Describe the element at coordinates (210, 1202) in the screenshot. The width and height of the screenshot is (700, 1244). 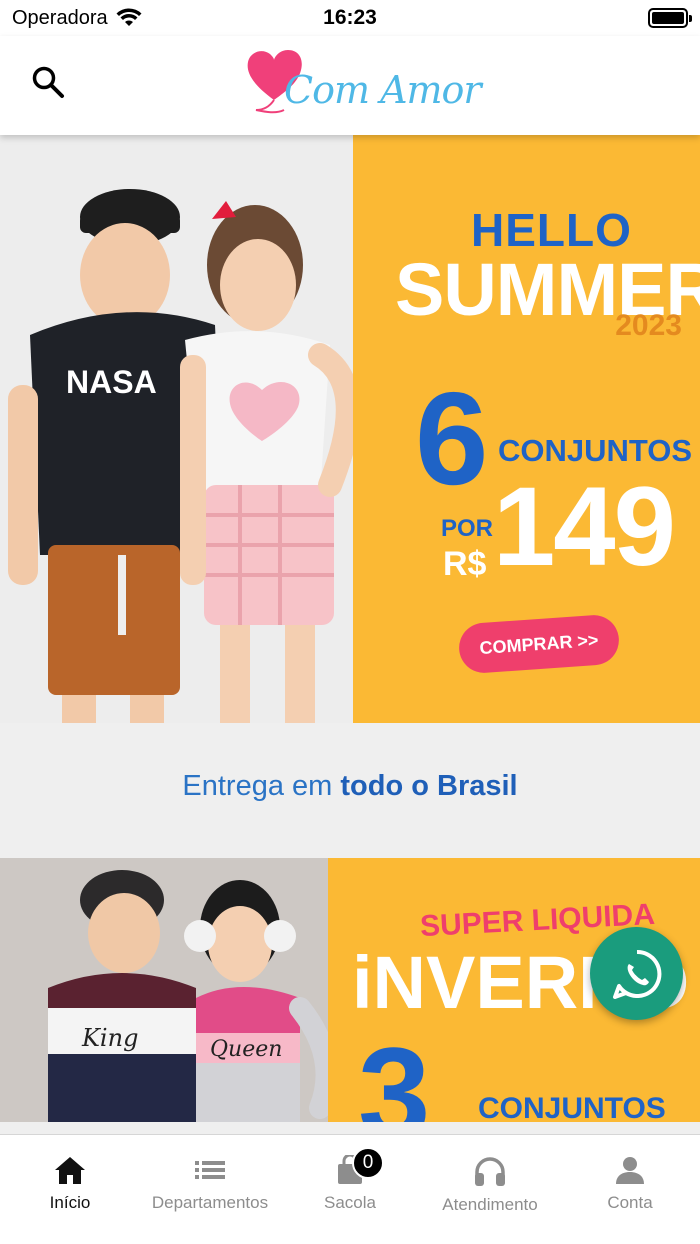
I see `nav-label-departamentos: Departamentos` at that location.